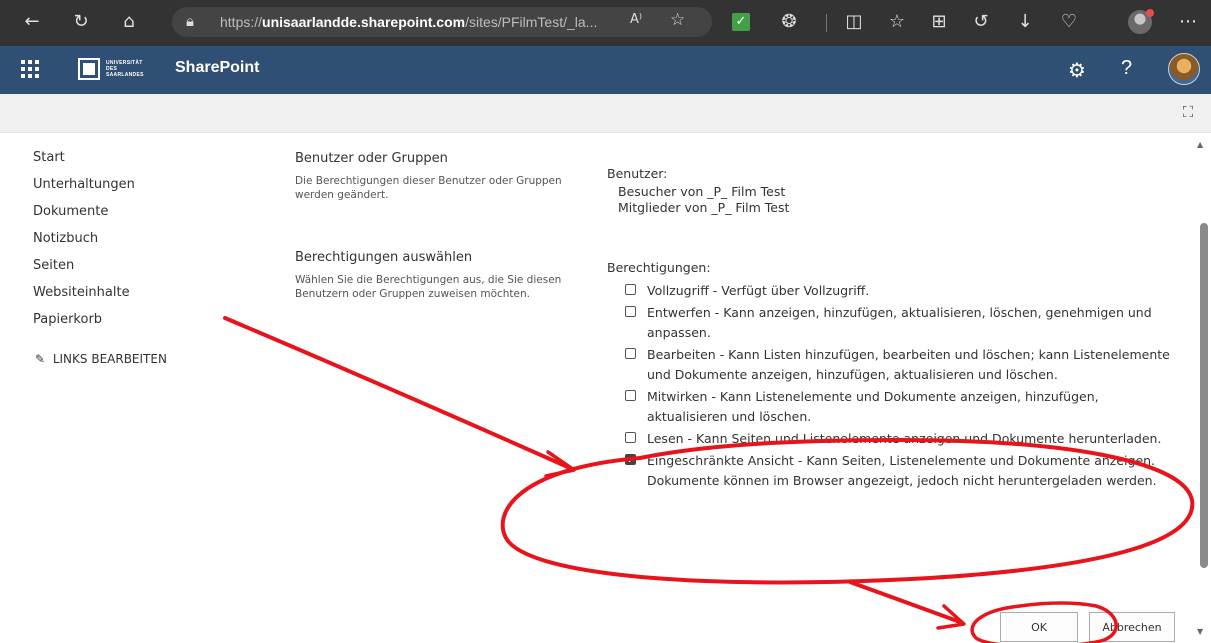 The image size is (1211, 643). What do you see at coordinates (1188, 112) in the screenshot?
I see `focus-mode-icon: ⛶` at bounding box center [1188, 112].